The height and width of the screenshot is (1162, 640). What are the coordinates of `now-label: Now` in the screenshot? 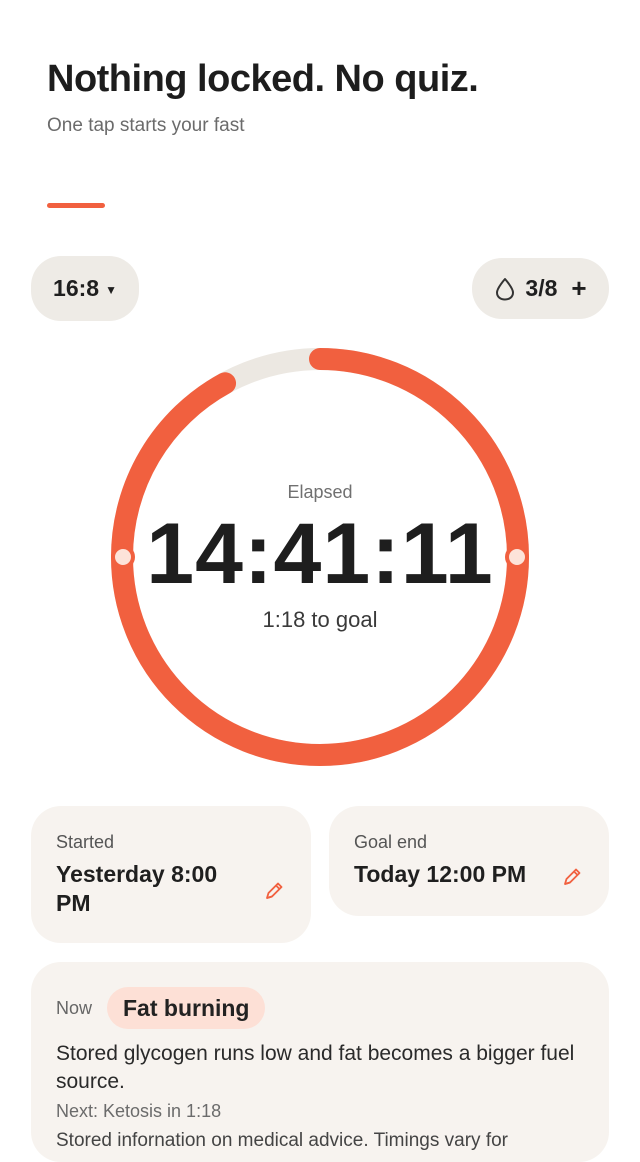 It's located at (74, 1008).